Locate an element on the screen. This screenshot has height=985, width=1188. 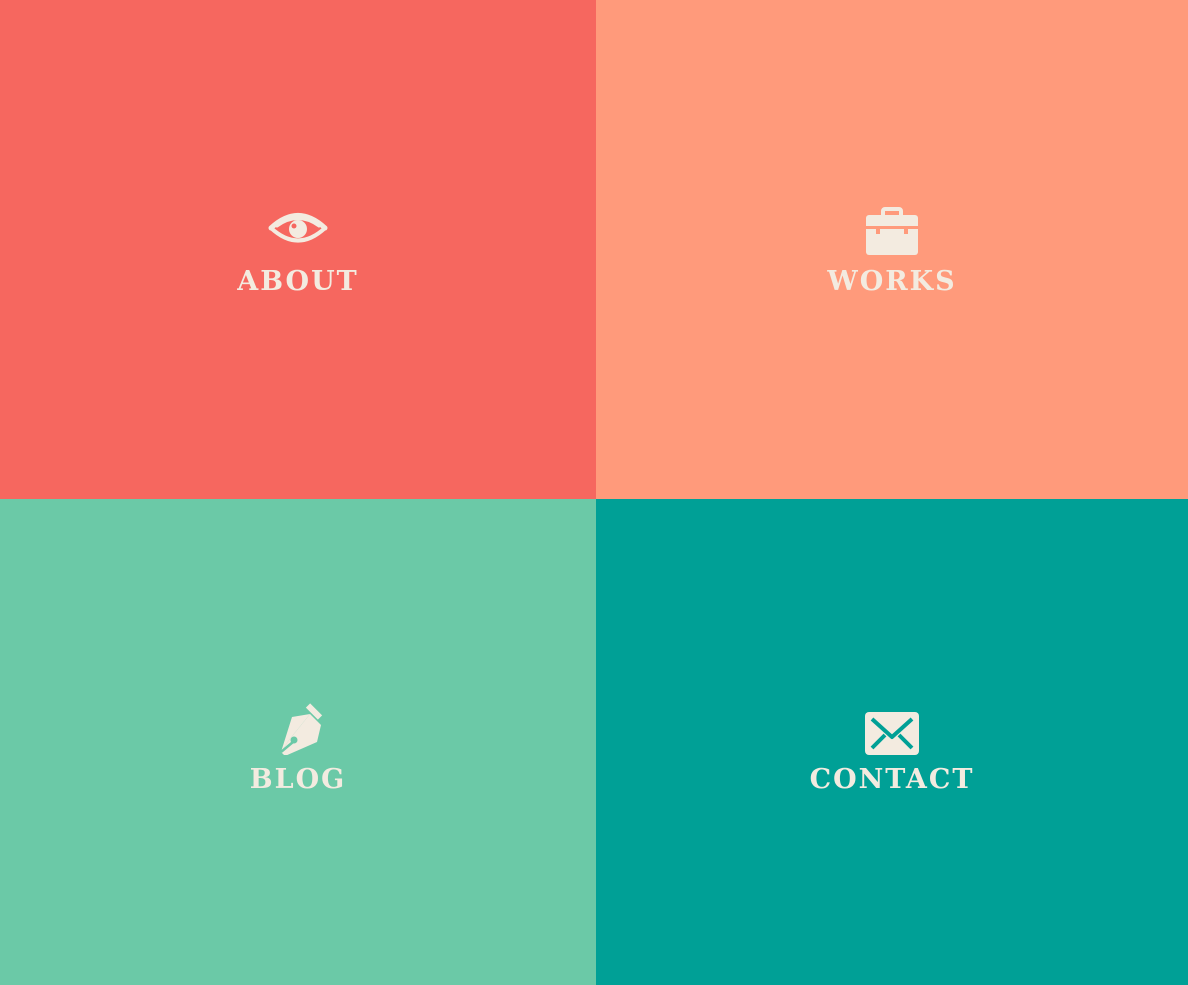
briefcase-icon is located at coordinates (892, 231).